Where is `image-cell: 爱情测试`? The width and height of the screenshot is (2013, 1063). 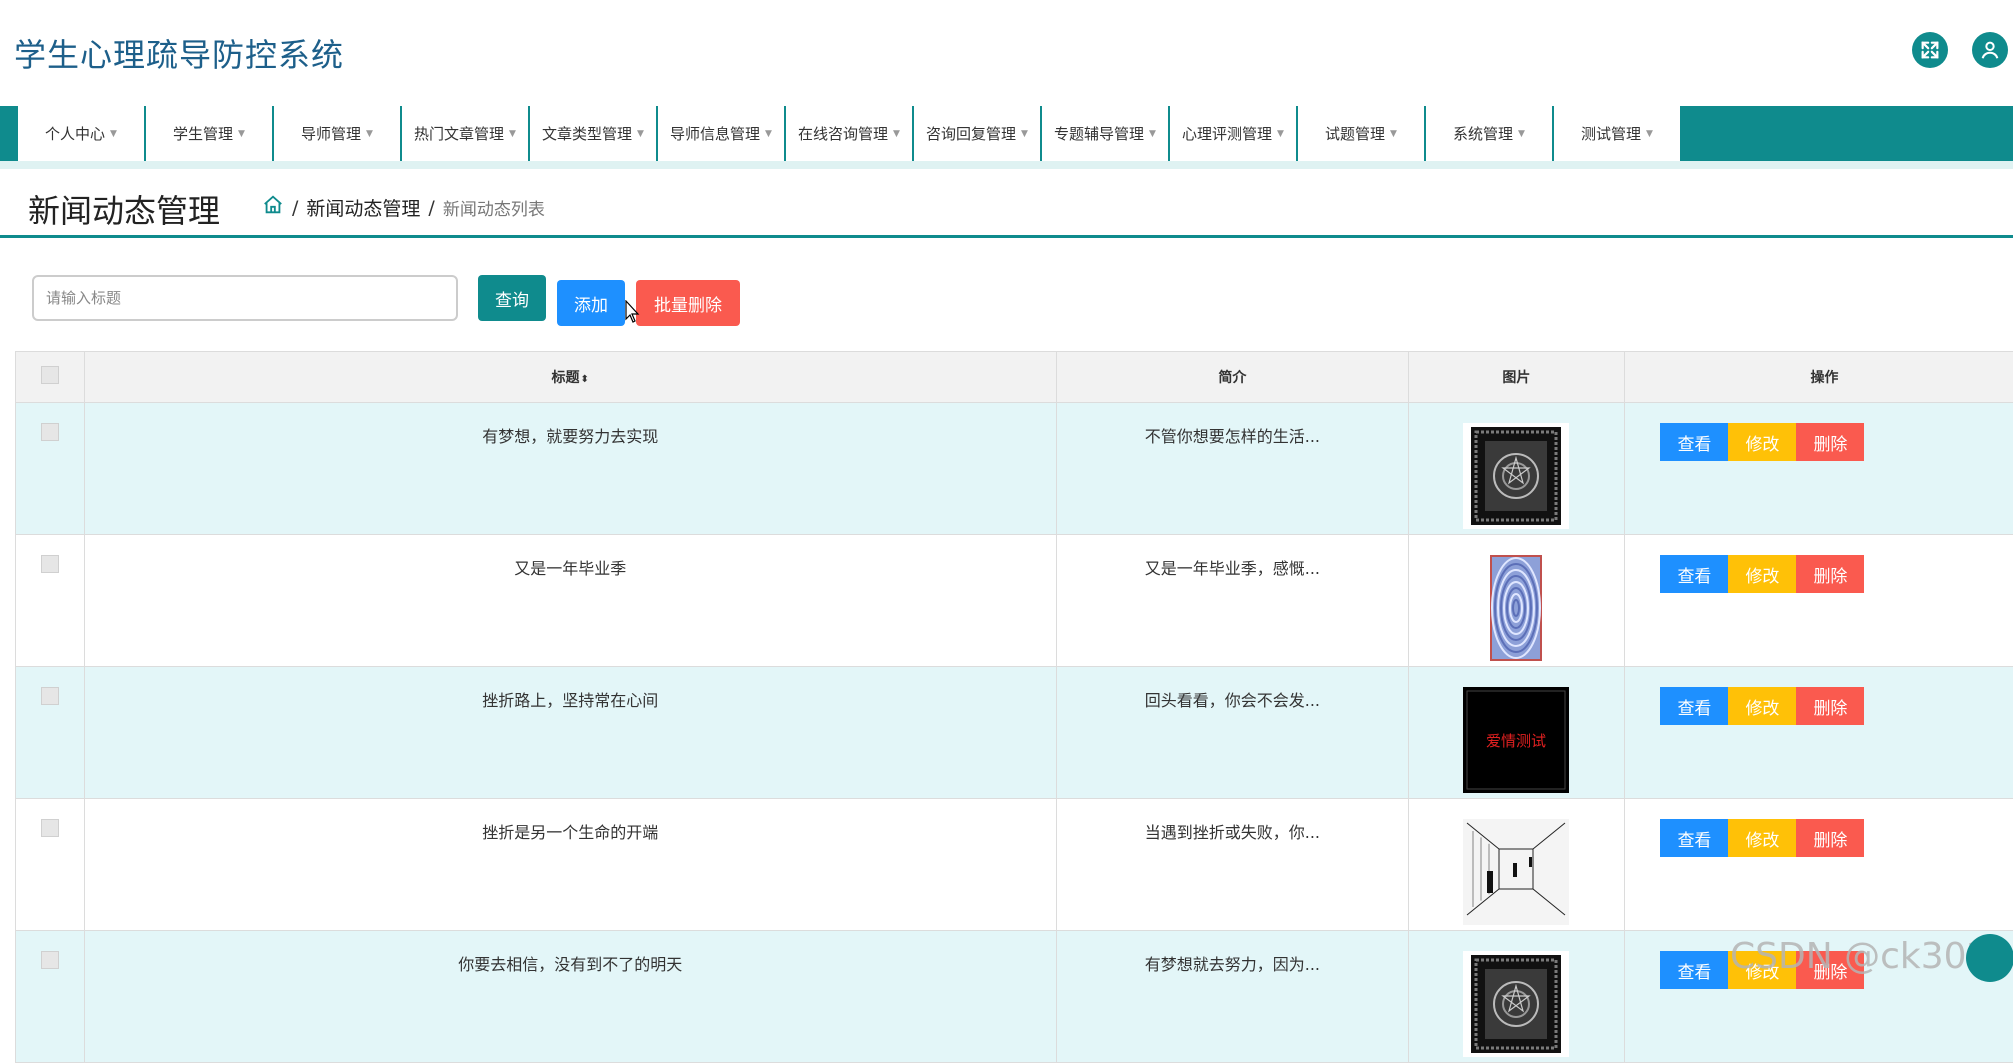 image-cell: 爱情测试 is located at coordinates (1516, 733).